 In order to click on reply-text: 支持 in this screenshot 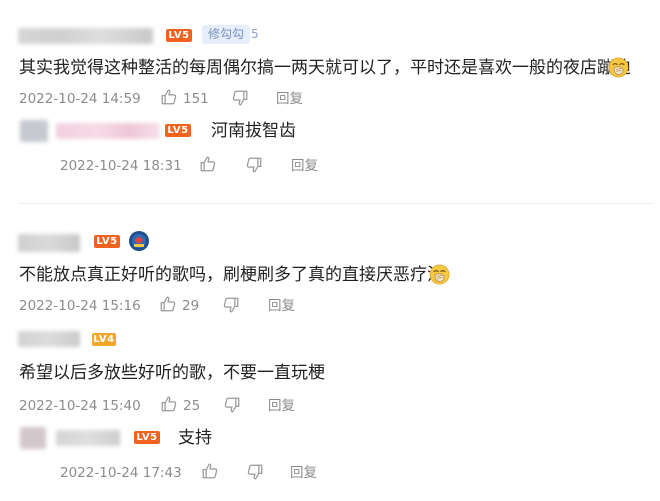, I will do `click(195, 438)`.